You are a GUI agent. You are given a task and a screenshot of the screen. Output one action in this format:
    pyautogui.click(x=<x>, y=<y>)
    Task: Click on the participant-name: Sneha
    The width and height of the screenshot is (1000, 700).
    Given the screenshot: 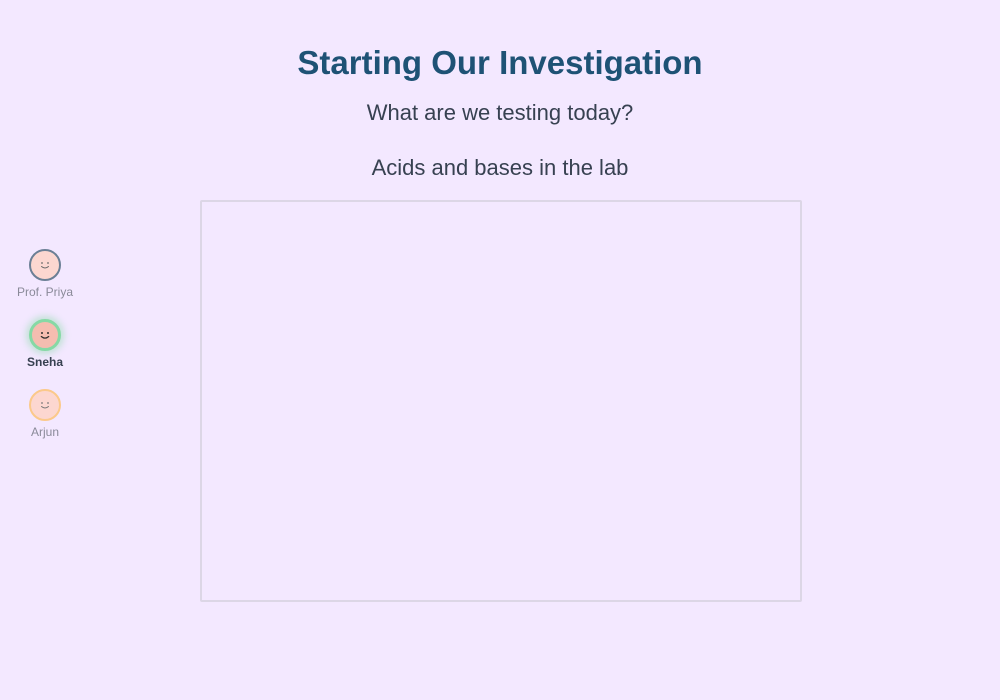 What is the action you would take?
    pyautogui.click(x=44, y=362)
    